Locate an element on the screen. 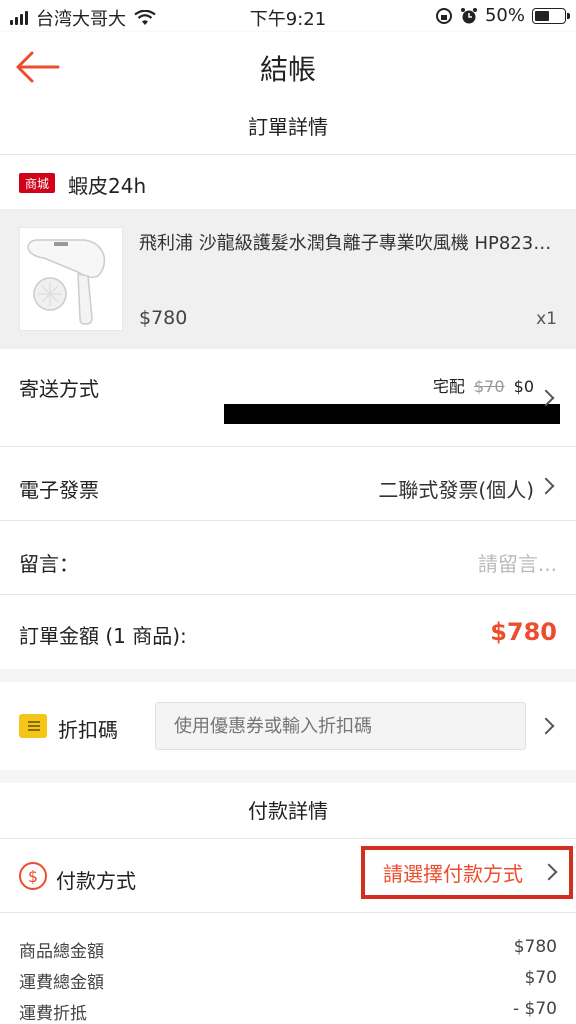  order-total-label: 訂單金額 (1 商品): is located at coordinates (103, 636).